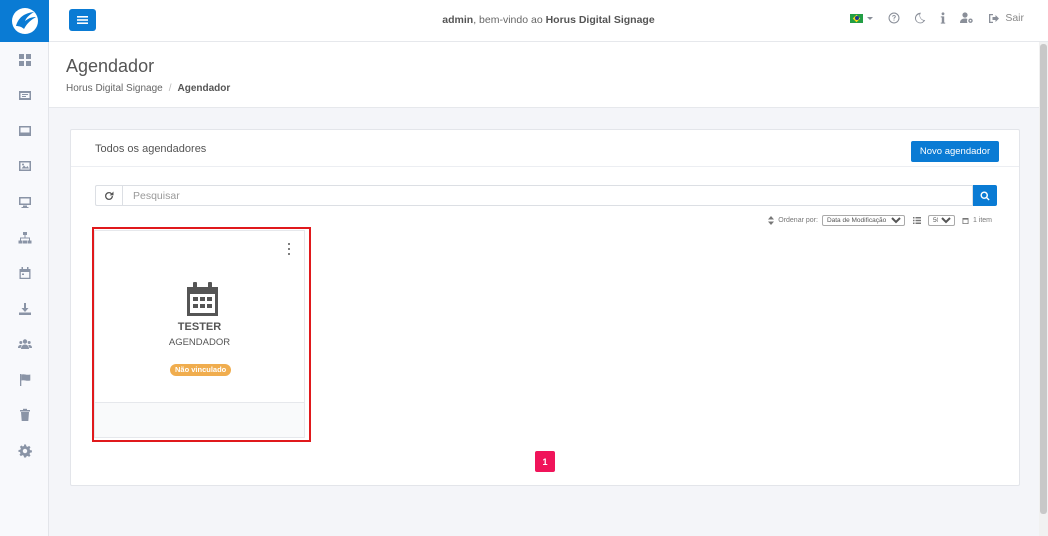 The width and height of the screenshot is (1048, 536). I want to click on moon-icon, so click(920, 18).